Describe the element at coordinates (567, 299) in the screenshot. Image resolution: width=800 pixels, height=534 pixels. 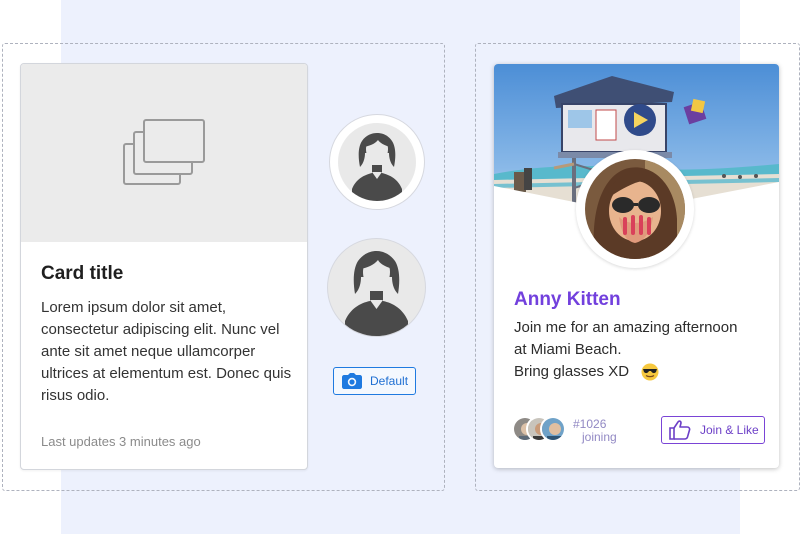
I see `profile-name: Anny Kitten` at that location.